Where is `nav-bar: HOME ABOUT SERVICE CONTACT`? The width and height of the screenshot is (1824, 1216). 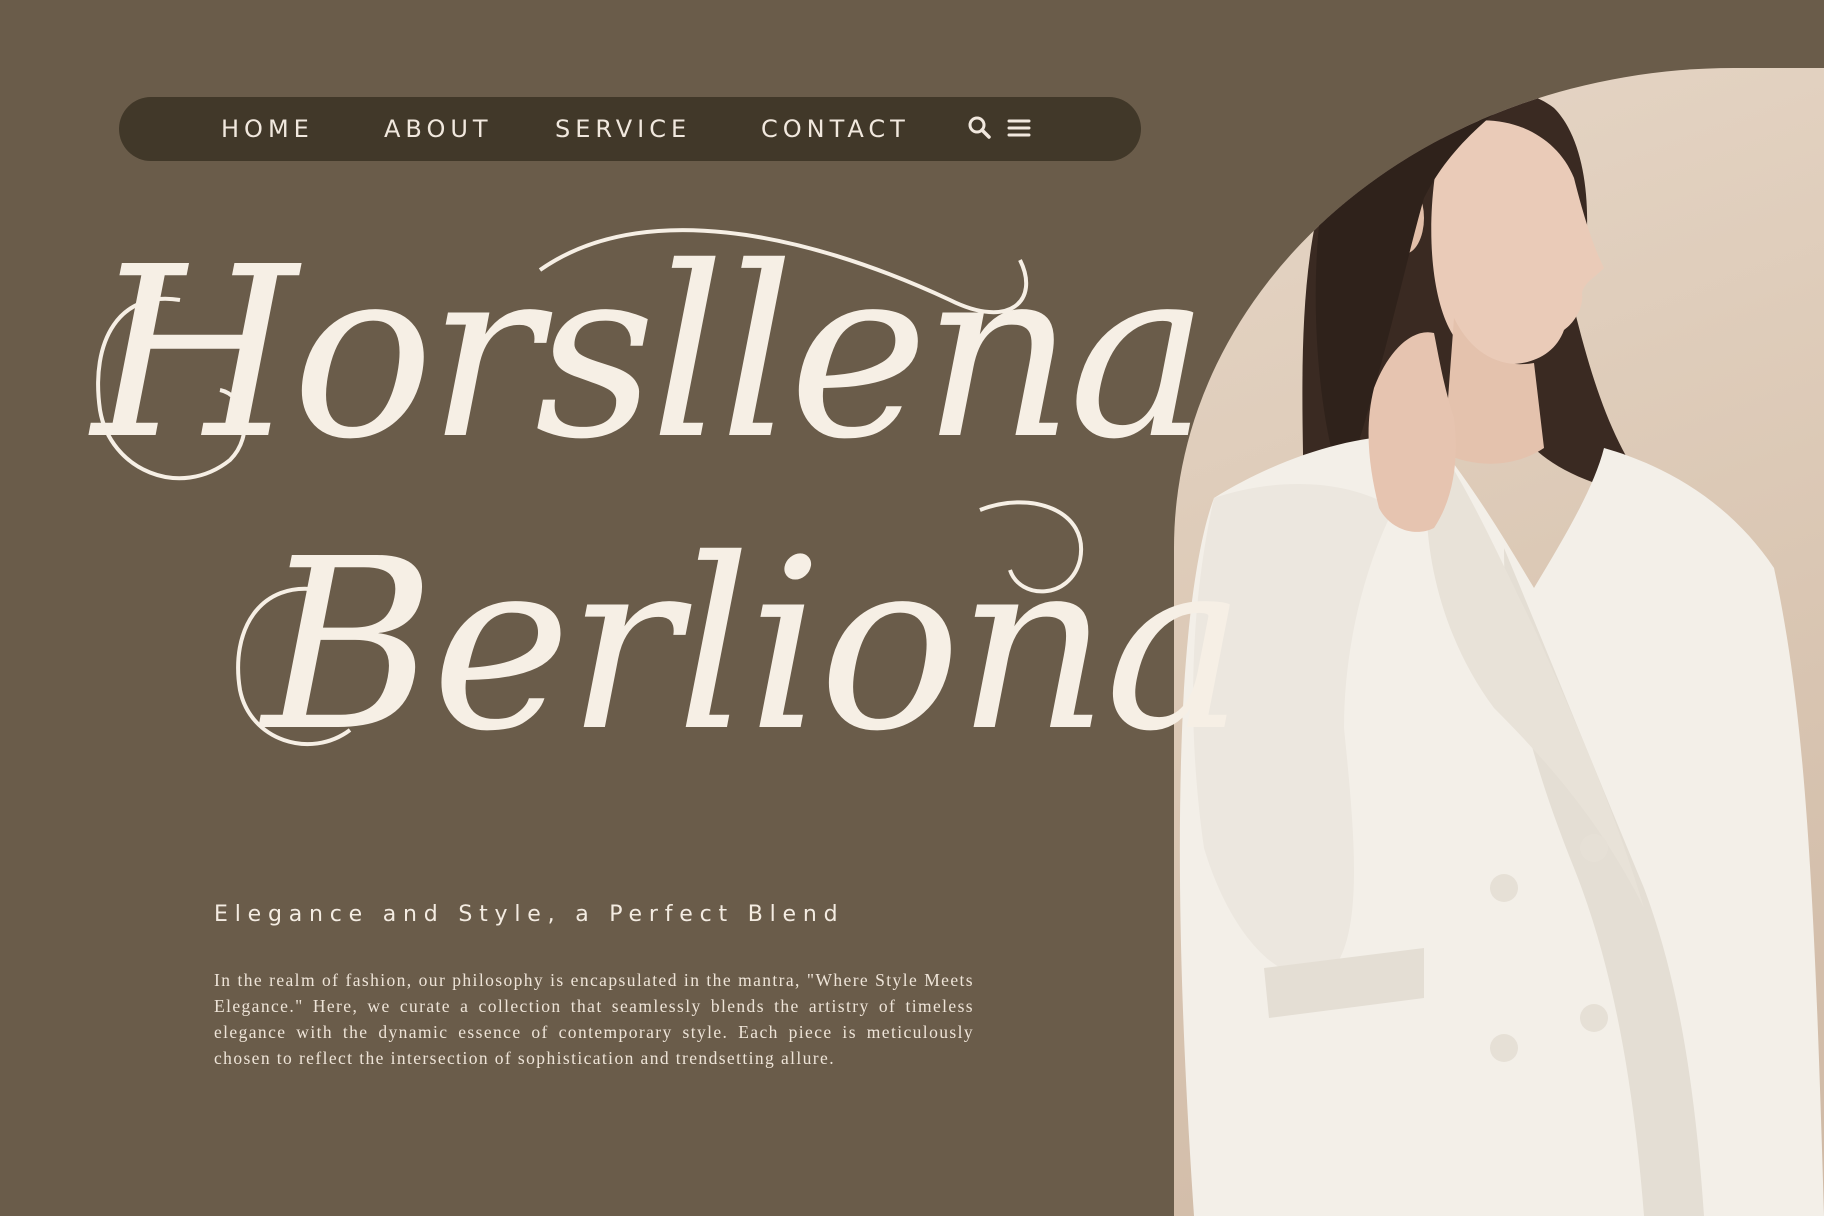
nav-bar: HOME ABOUT SERVICE CONTACT is located at coordinates (630, 129).